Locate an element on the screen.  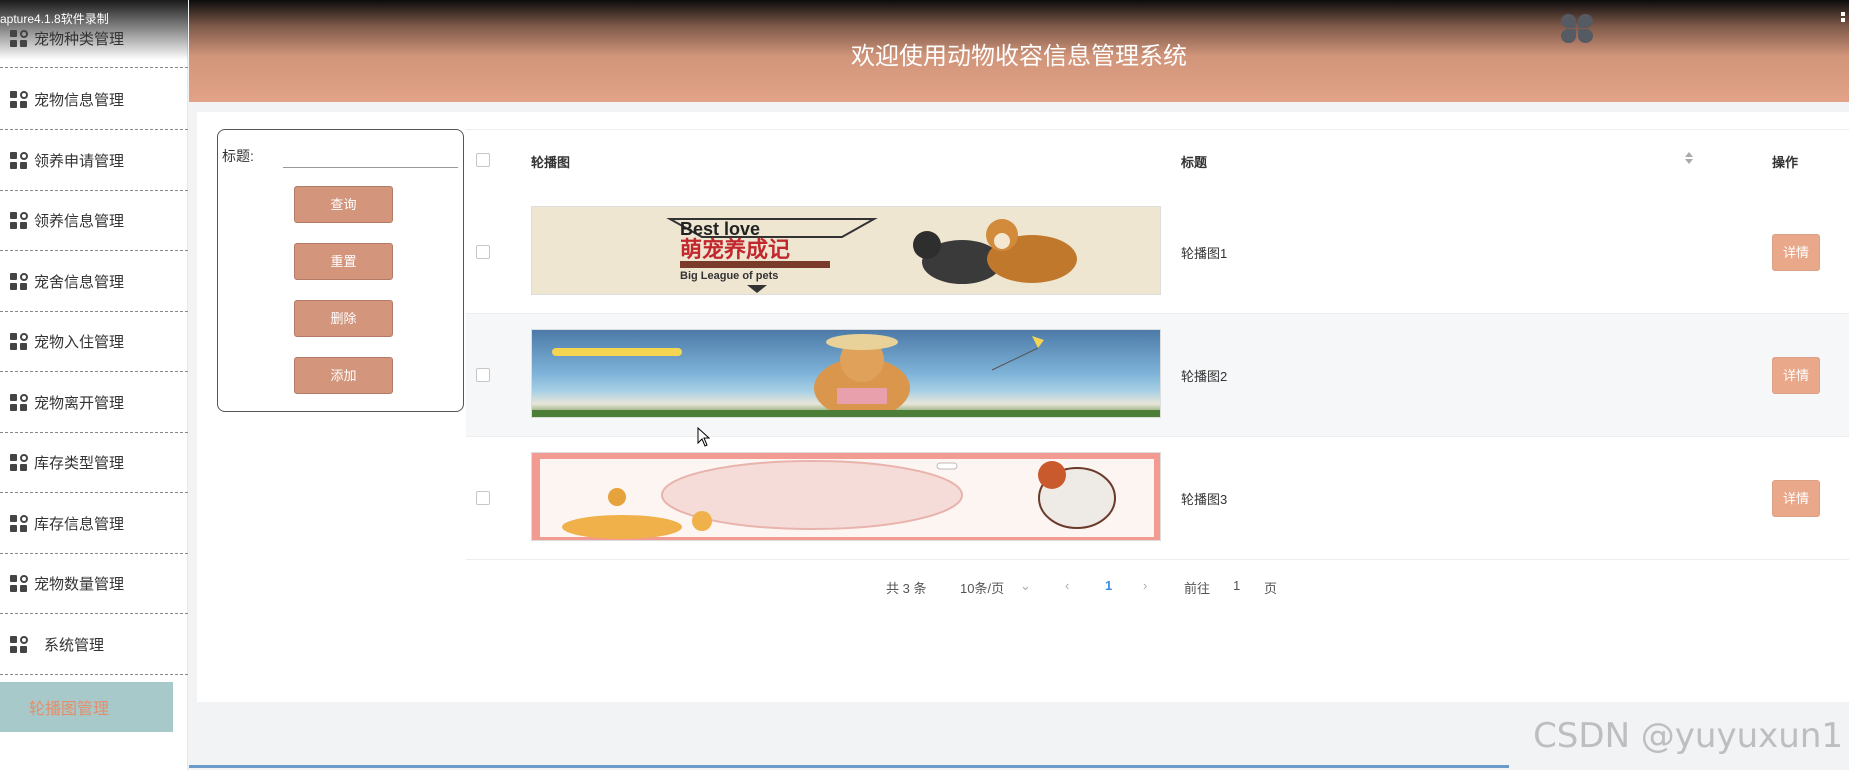
sidebar-item-label: 轮播图管理 is located at coordinates (69, 709).